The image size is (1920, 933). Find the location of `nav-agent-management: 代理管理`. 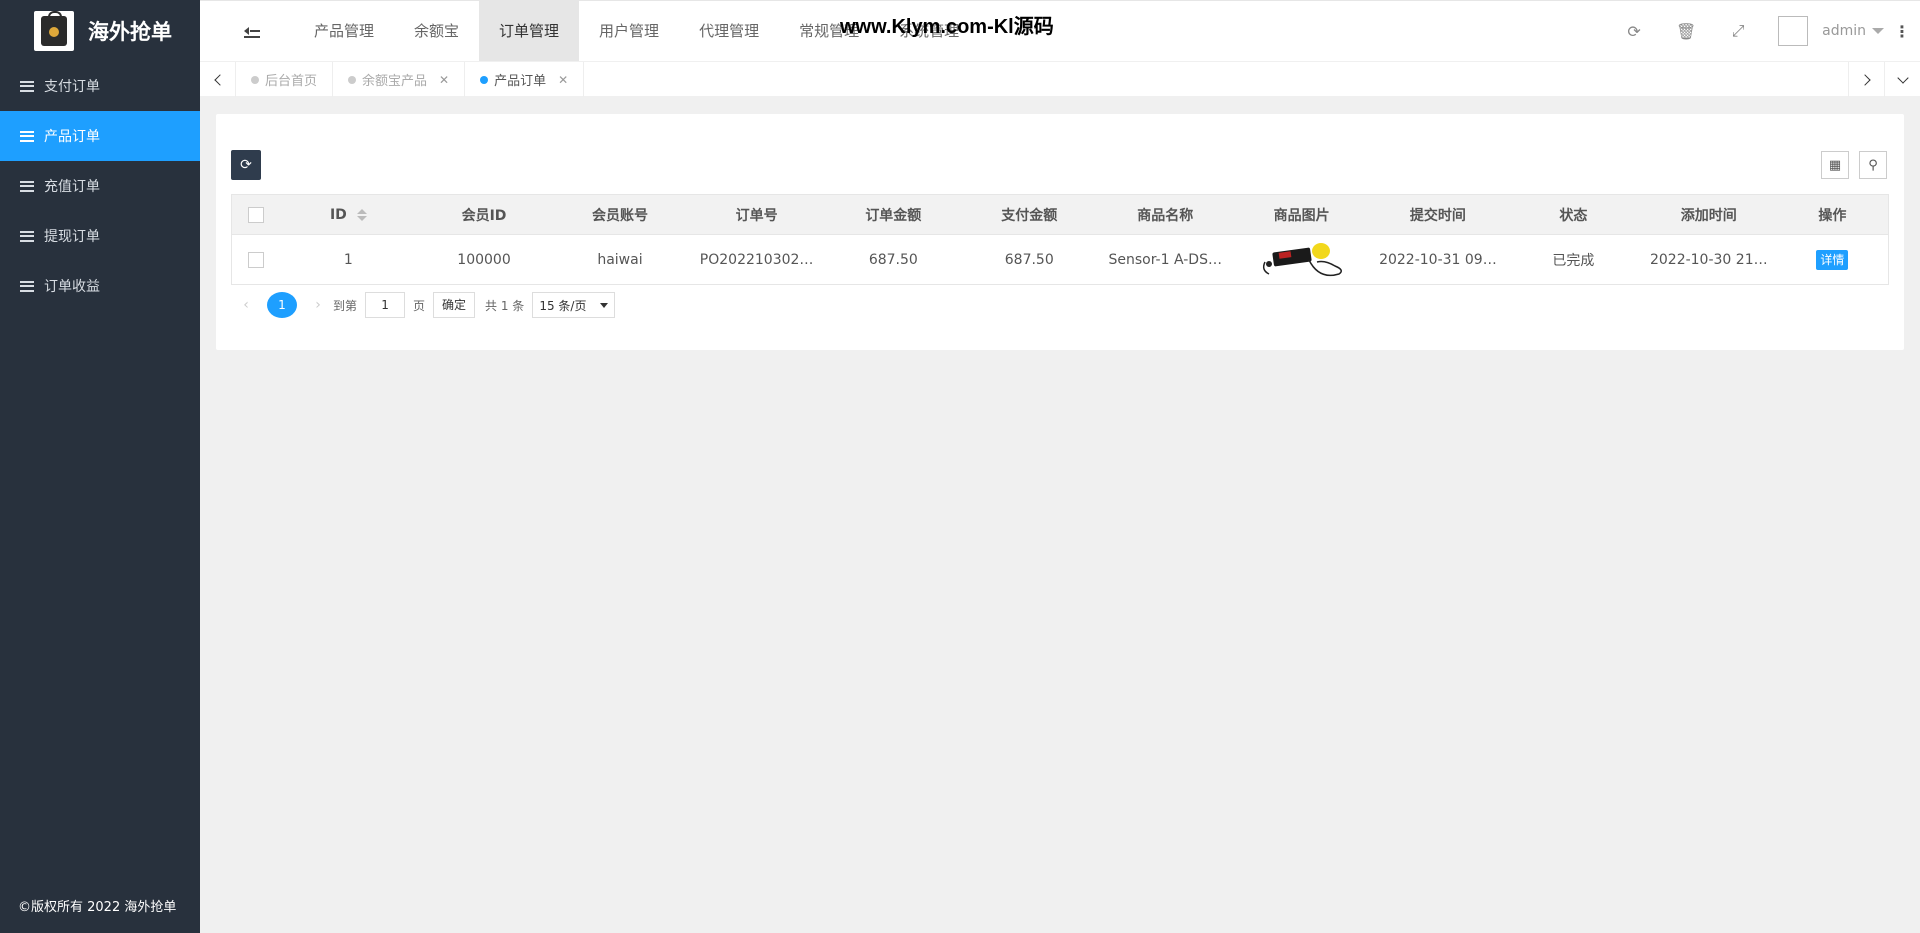

nav-agent-management: 代理管理 is located at coordinates (729, 31).